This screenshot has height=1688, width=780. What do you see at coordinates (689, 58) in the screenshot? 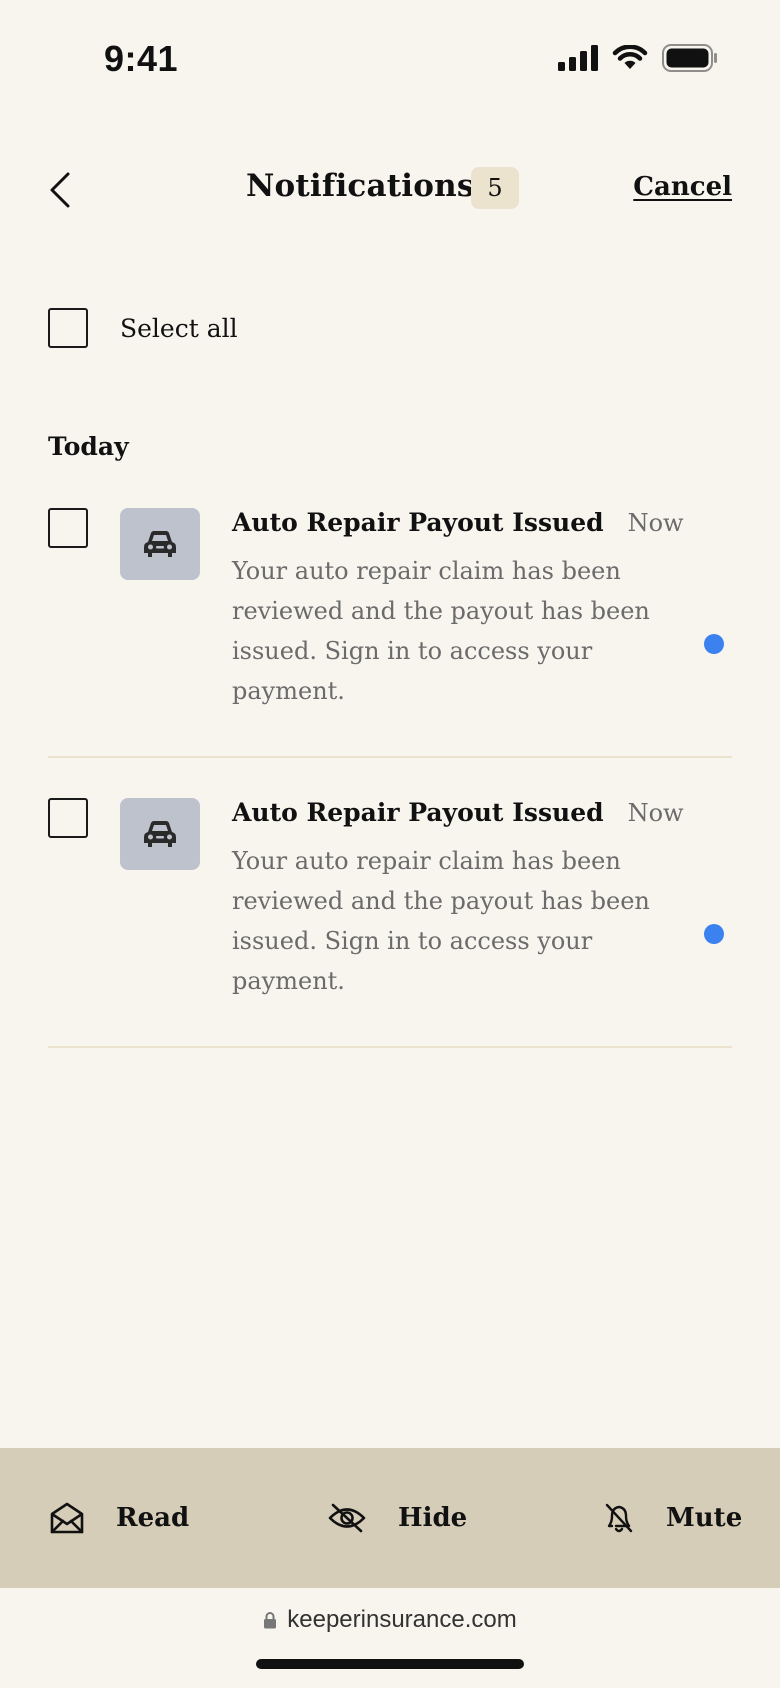
I see `battery-icon` at bounding box center [689, 58].